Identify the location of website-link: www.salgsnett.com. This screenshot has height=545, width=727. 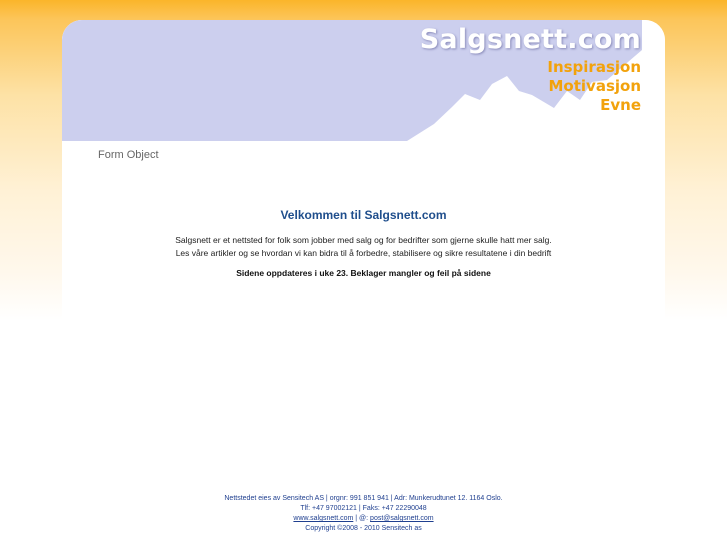
(323, 518).